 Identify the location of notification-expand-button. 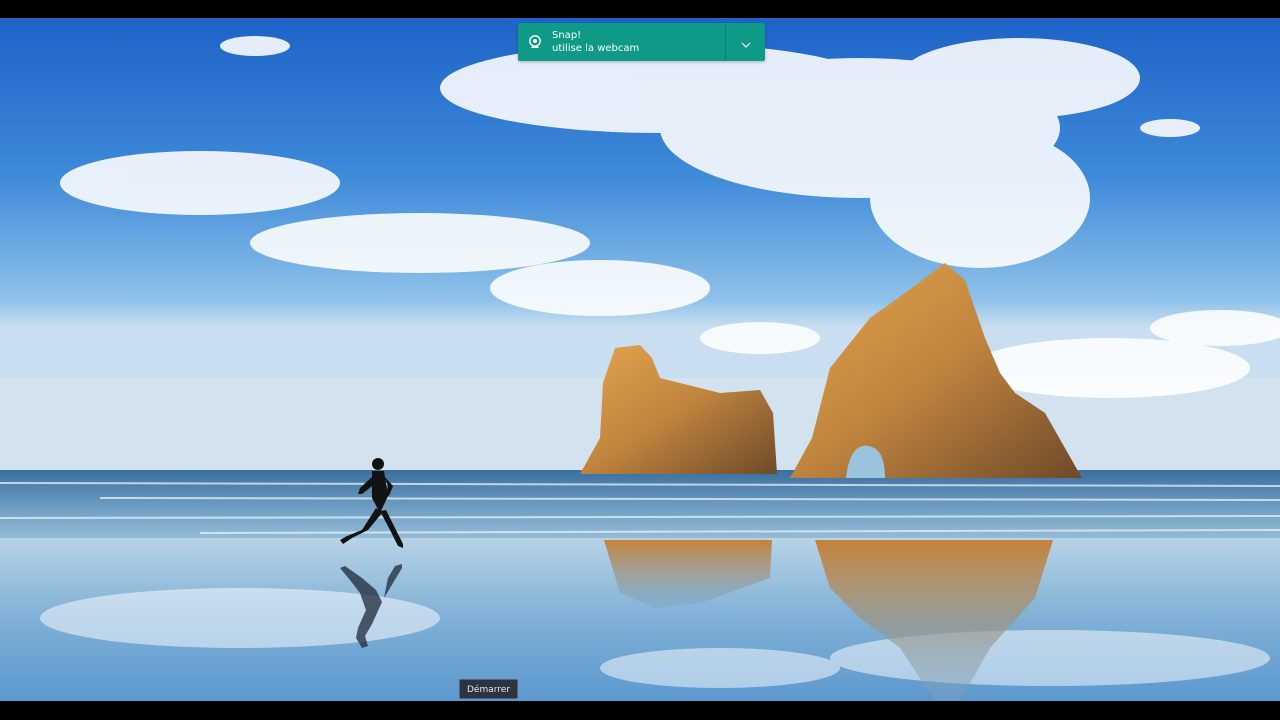
(745, 42).